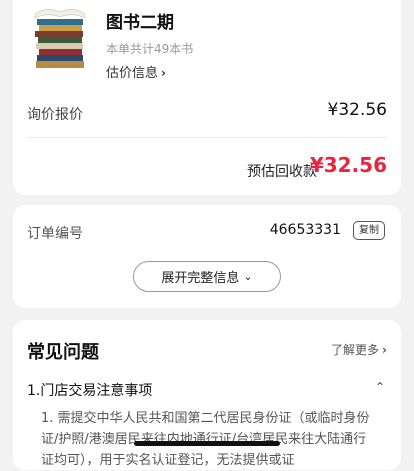  I want to click on faq-more-label: 了解更多, so click(355, 350).